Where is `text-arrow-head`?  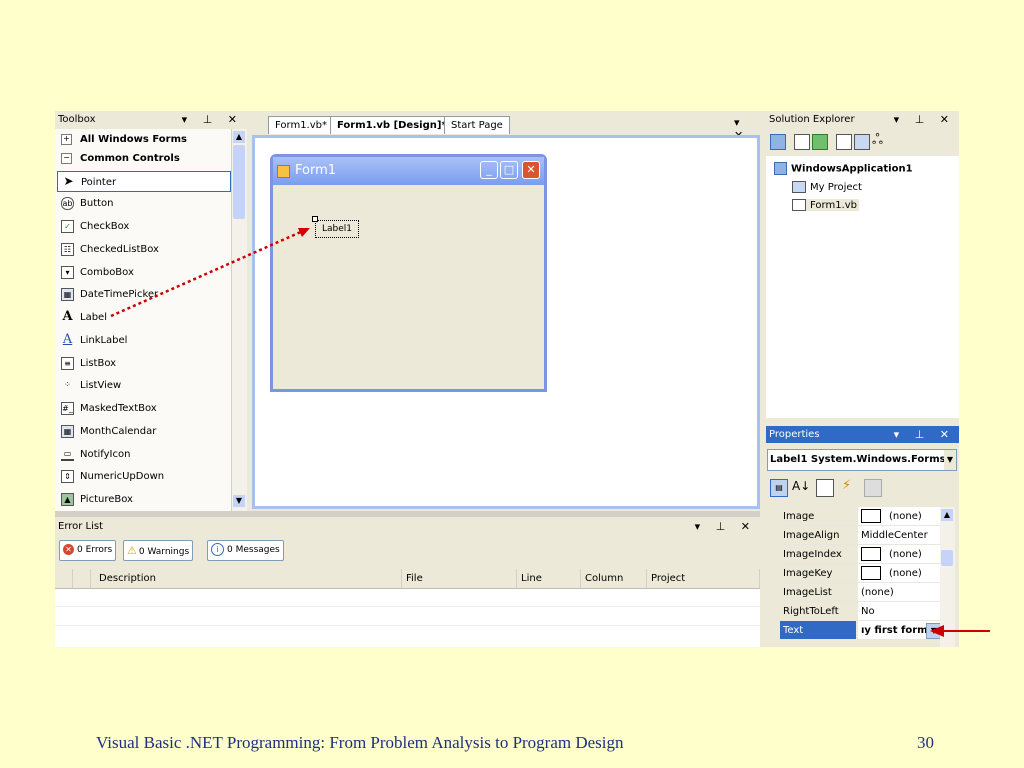
text-arrow-head is located at coordinates (937, 631).